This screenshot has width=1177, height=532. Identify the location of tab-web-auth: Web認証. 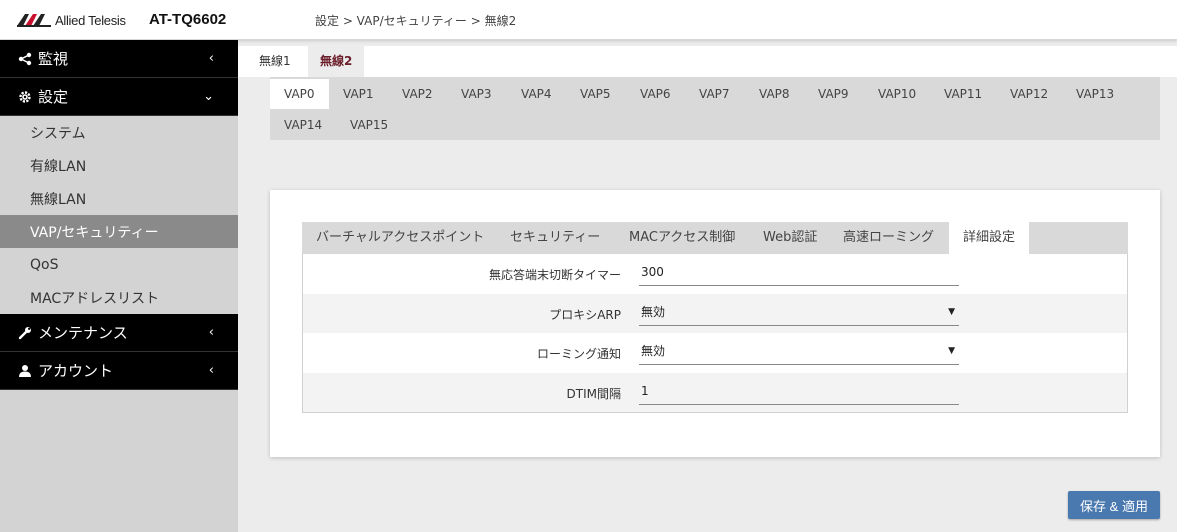
(790, 238).